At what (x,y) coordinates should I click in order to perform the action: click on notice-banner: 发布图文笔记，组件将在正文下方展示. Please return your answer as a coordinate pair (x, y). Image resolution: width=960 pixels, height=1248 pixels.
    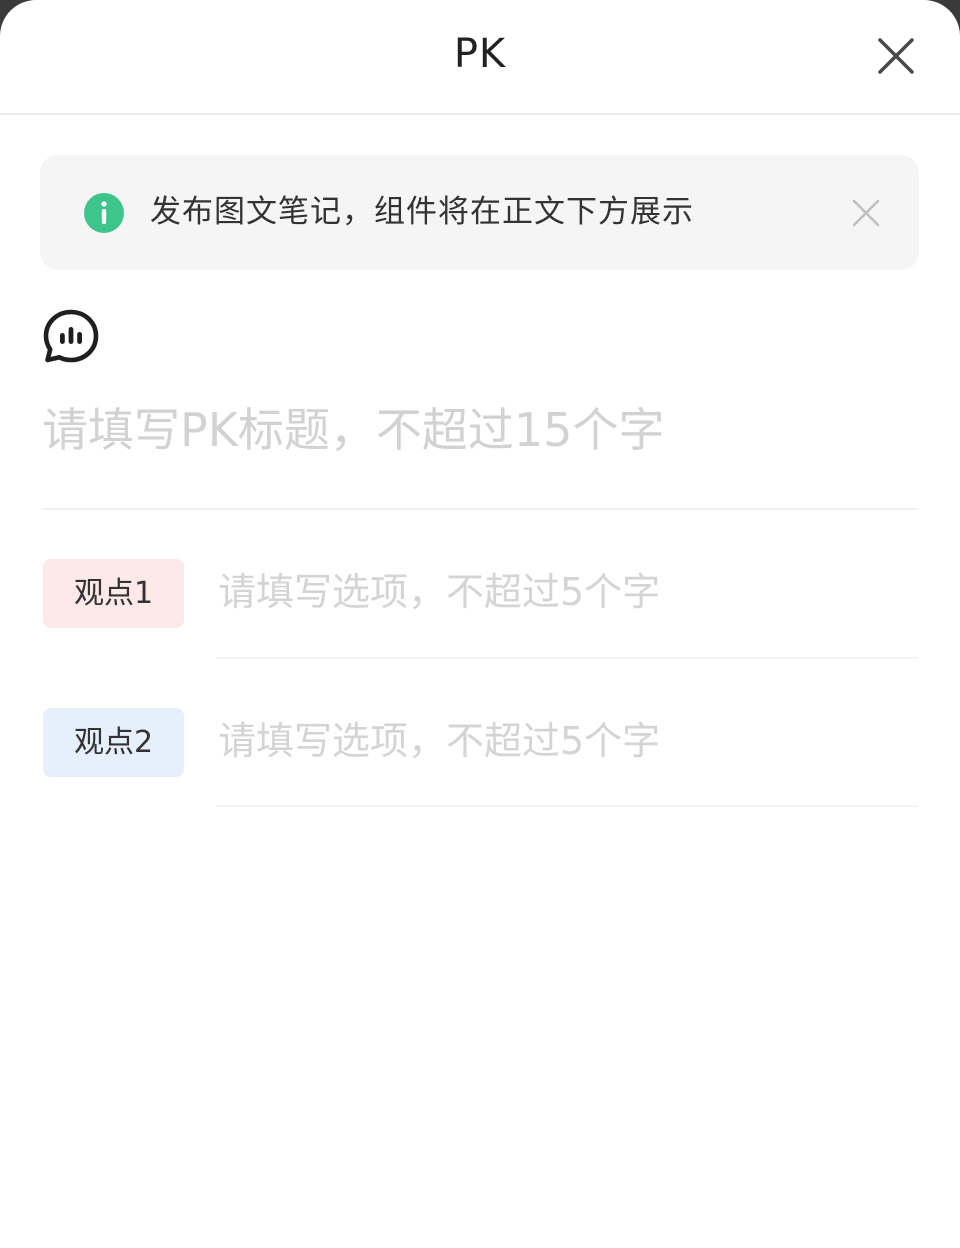
    Looking at the image, I should click on (479, 212).